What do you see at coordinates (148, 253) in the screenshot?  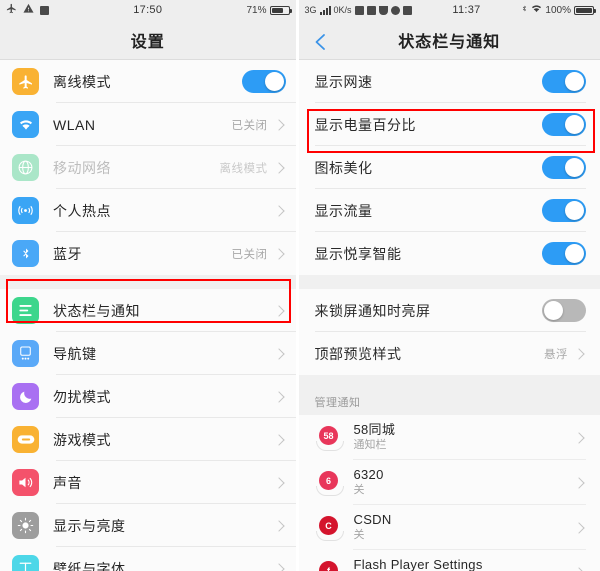 I see `settings-row-蓝牙: 蓝牙 已关闭` at bounding box center [148, 253].